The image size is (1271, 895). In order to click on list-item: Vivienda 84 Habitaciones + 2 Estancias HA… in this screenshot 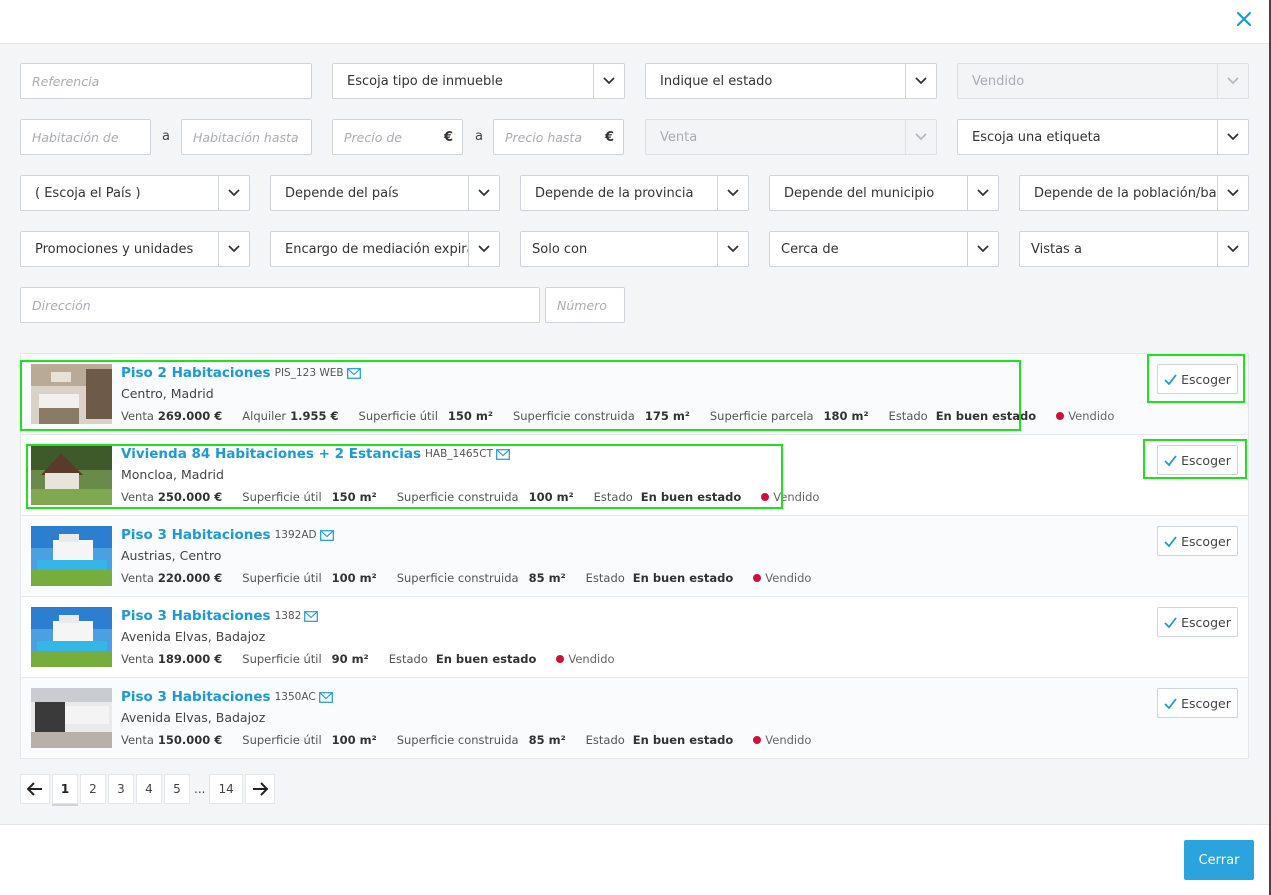, I will do `click(634, 475)`.